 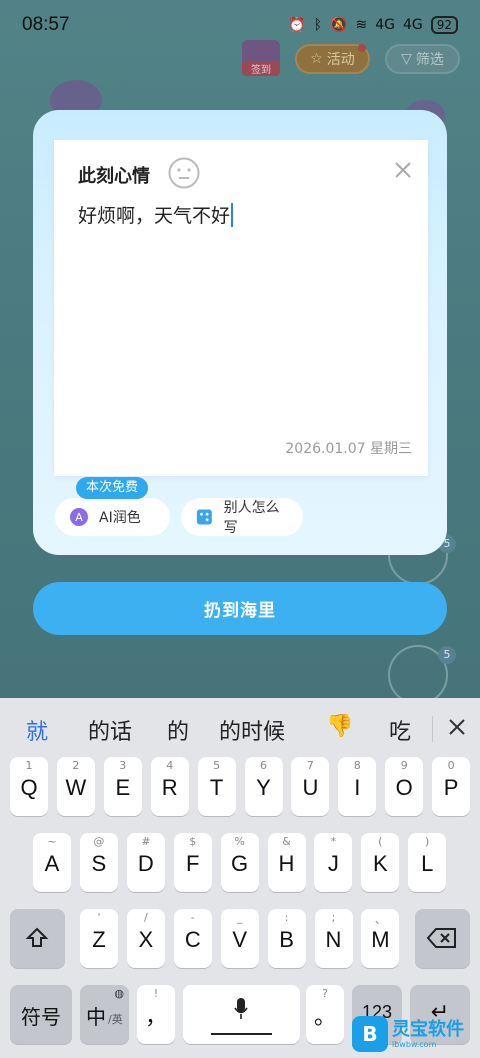 I want to click on candidate-word: 的话, so click(x=110, y=730).